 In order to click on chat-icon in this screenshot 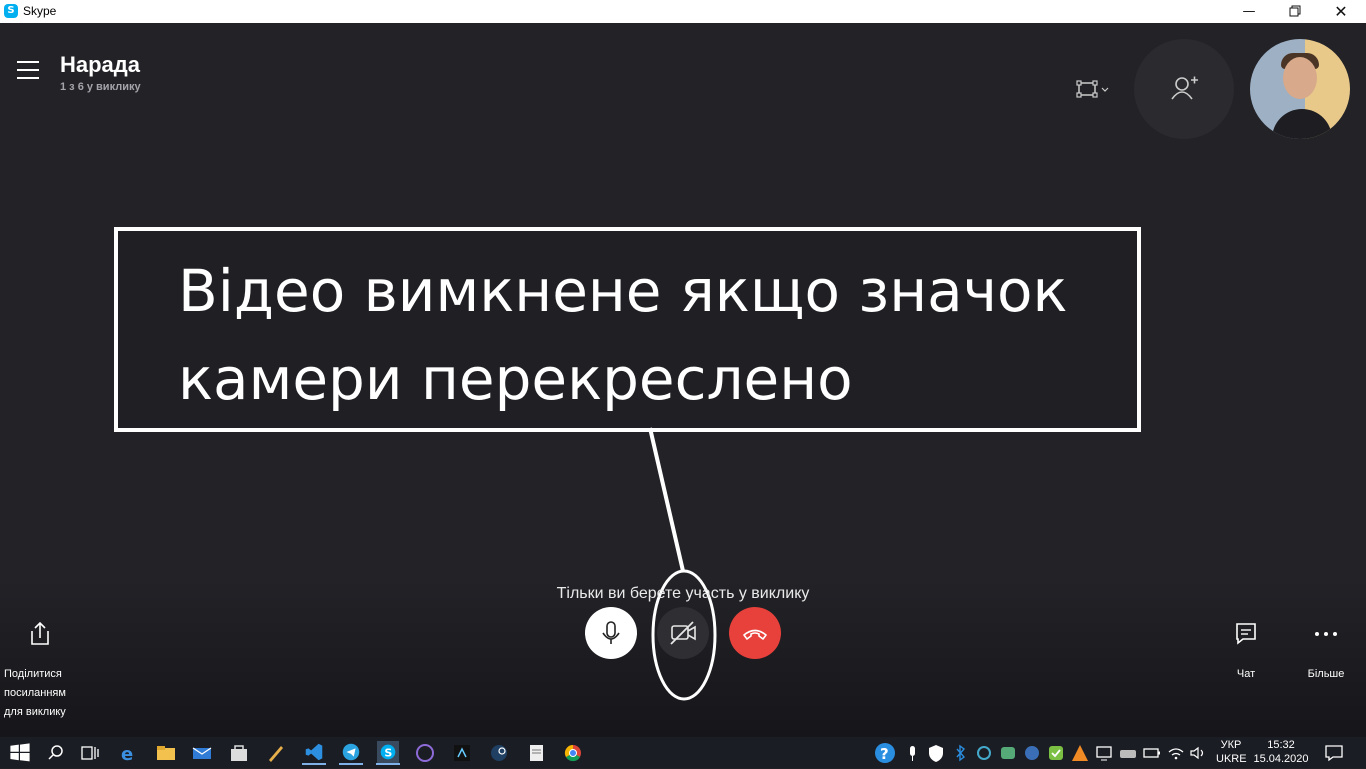, I will do `click(1246, 634)`.